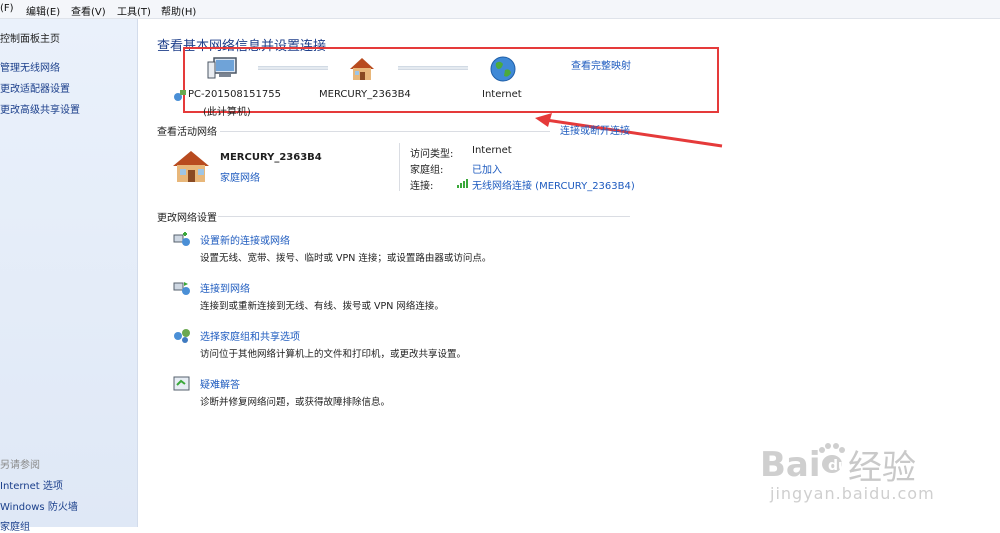  I want to click on watermark-text: 经验, so click(882, 468).